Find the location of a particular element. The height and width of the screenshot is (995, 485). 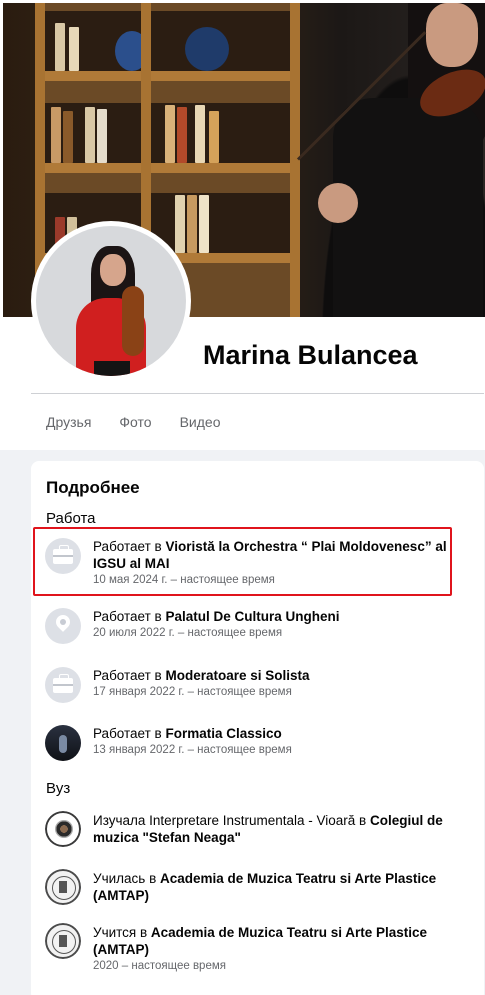

header-divider is located at coordinates (257, 393).